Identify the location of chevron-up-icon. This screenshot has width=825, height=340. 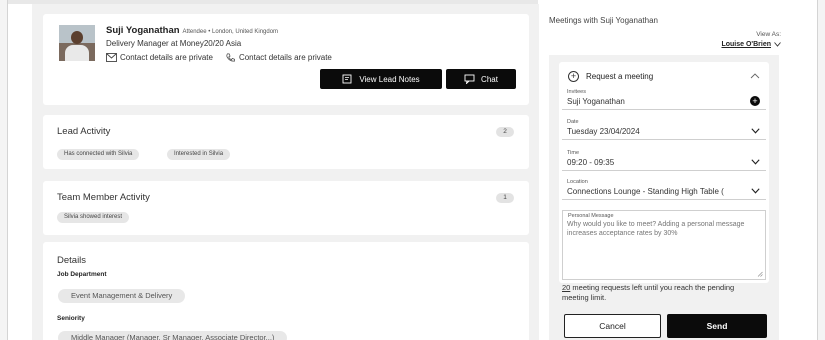
(755, 76).